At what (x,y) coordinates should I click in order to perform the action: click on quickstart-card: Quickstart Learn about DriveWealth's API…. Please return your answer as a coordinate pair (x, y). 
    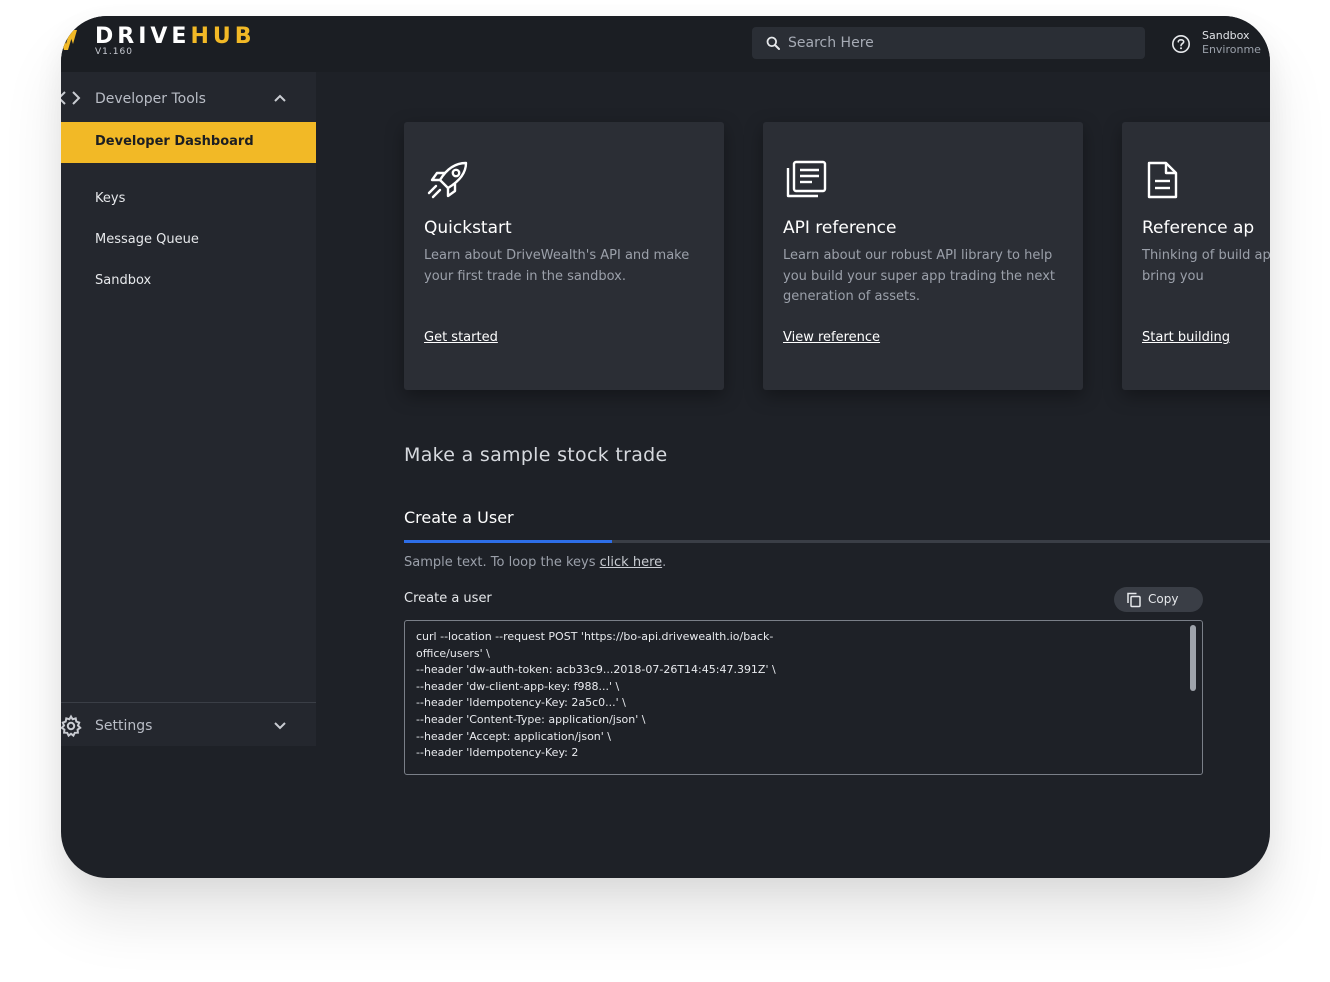
    Looking at the image, I should click on (564, 256).